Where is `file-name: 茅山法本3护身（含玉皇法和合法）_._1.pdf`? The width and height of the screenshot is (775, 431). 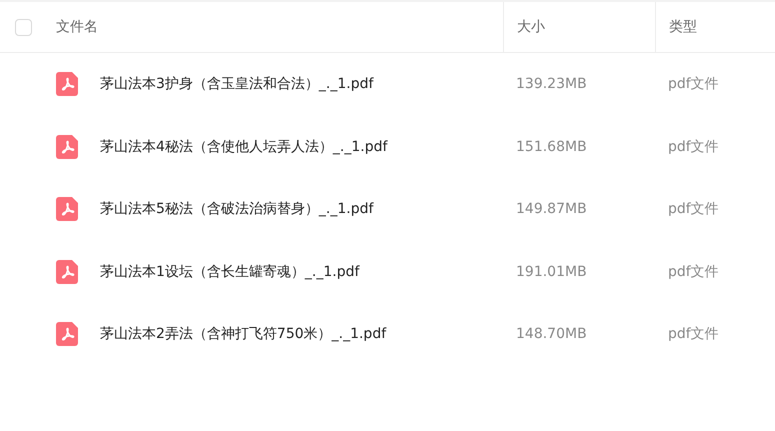
file-name: 茅山法本3护身（含玉皇法和合法）_._1.pdf is located at coordinates (237, 84).